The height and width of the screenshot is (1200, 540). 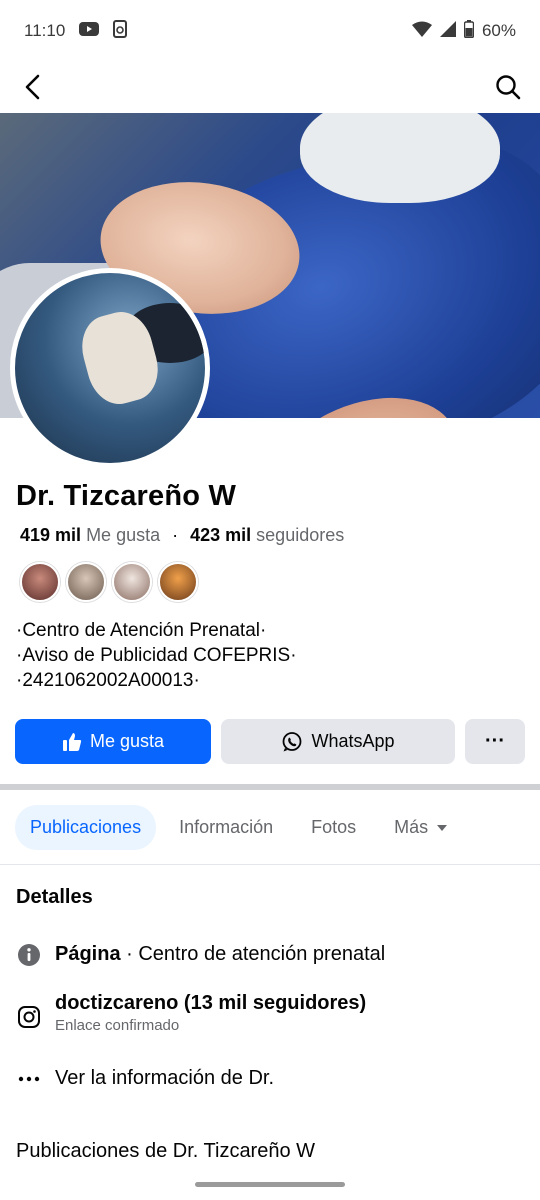 What do you see at coordinates (292, 741) in the screenshot?
I see `whatsapp-icon` at bounding box center [292, 741].